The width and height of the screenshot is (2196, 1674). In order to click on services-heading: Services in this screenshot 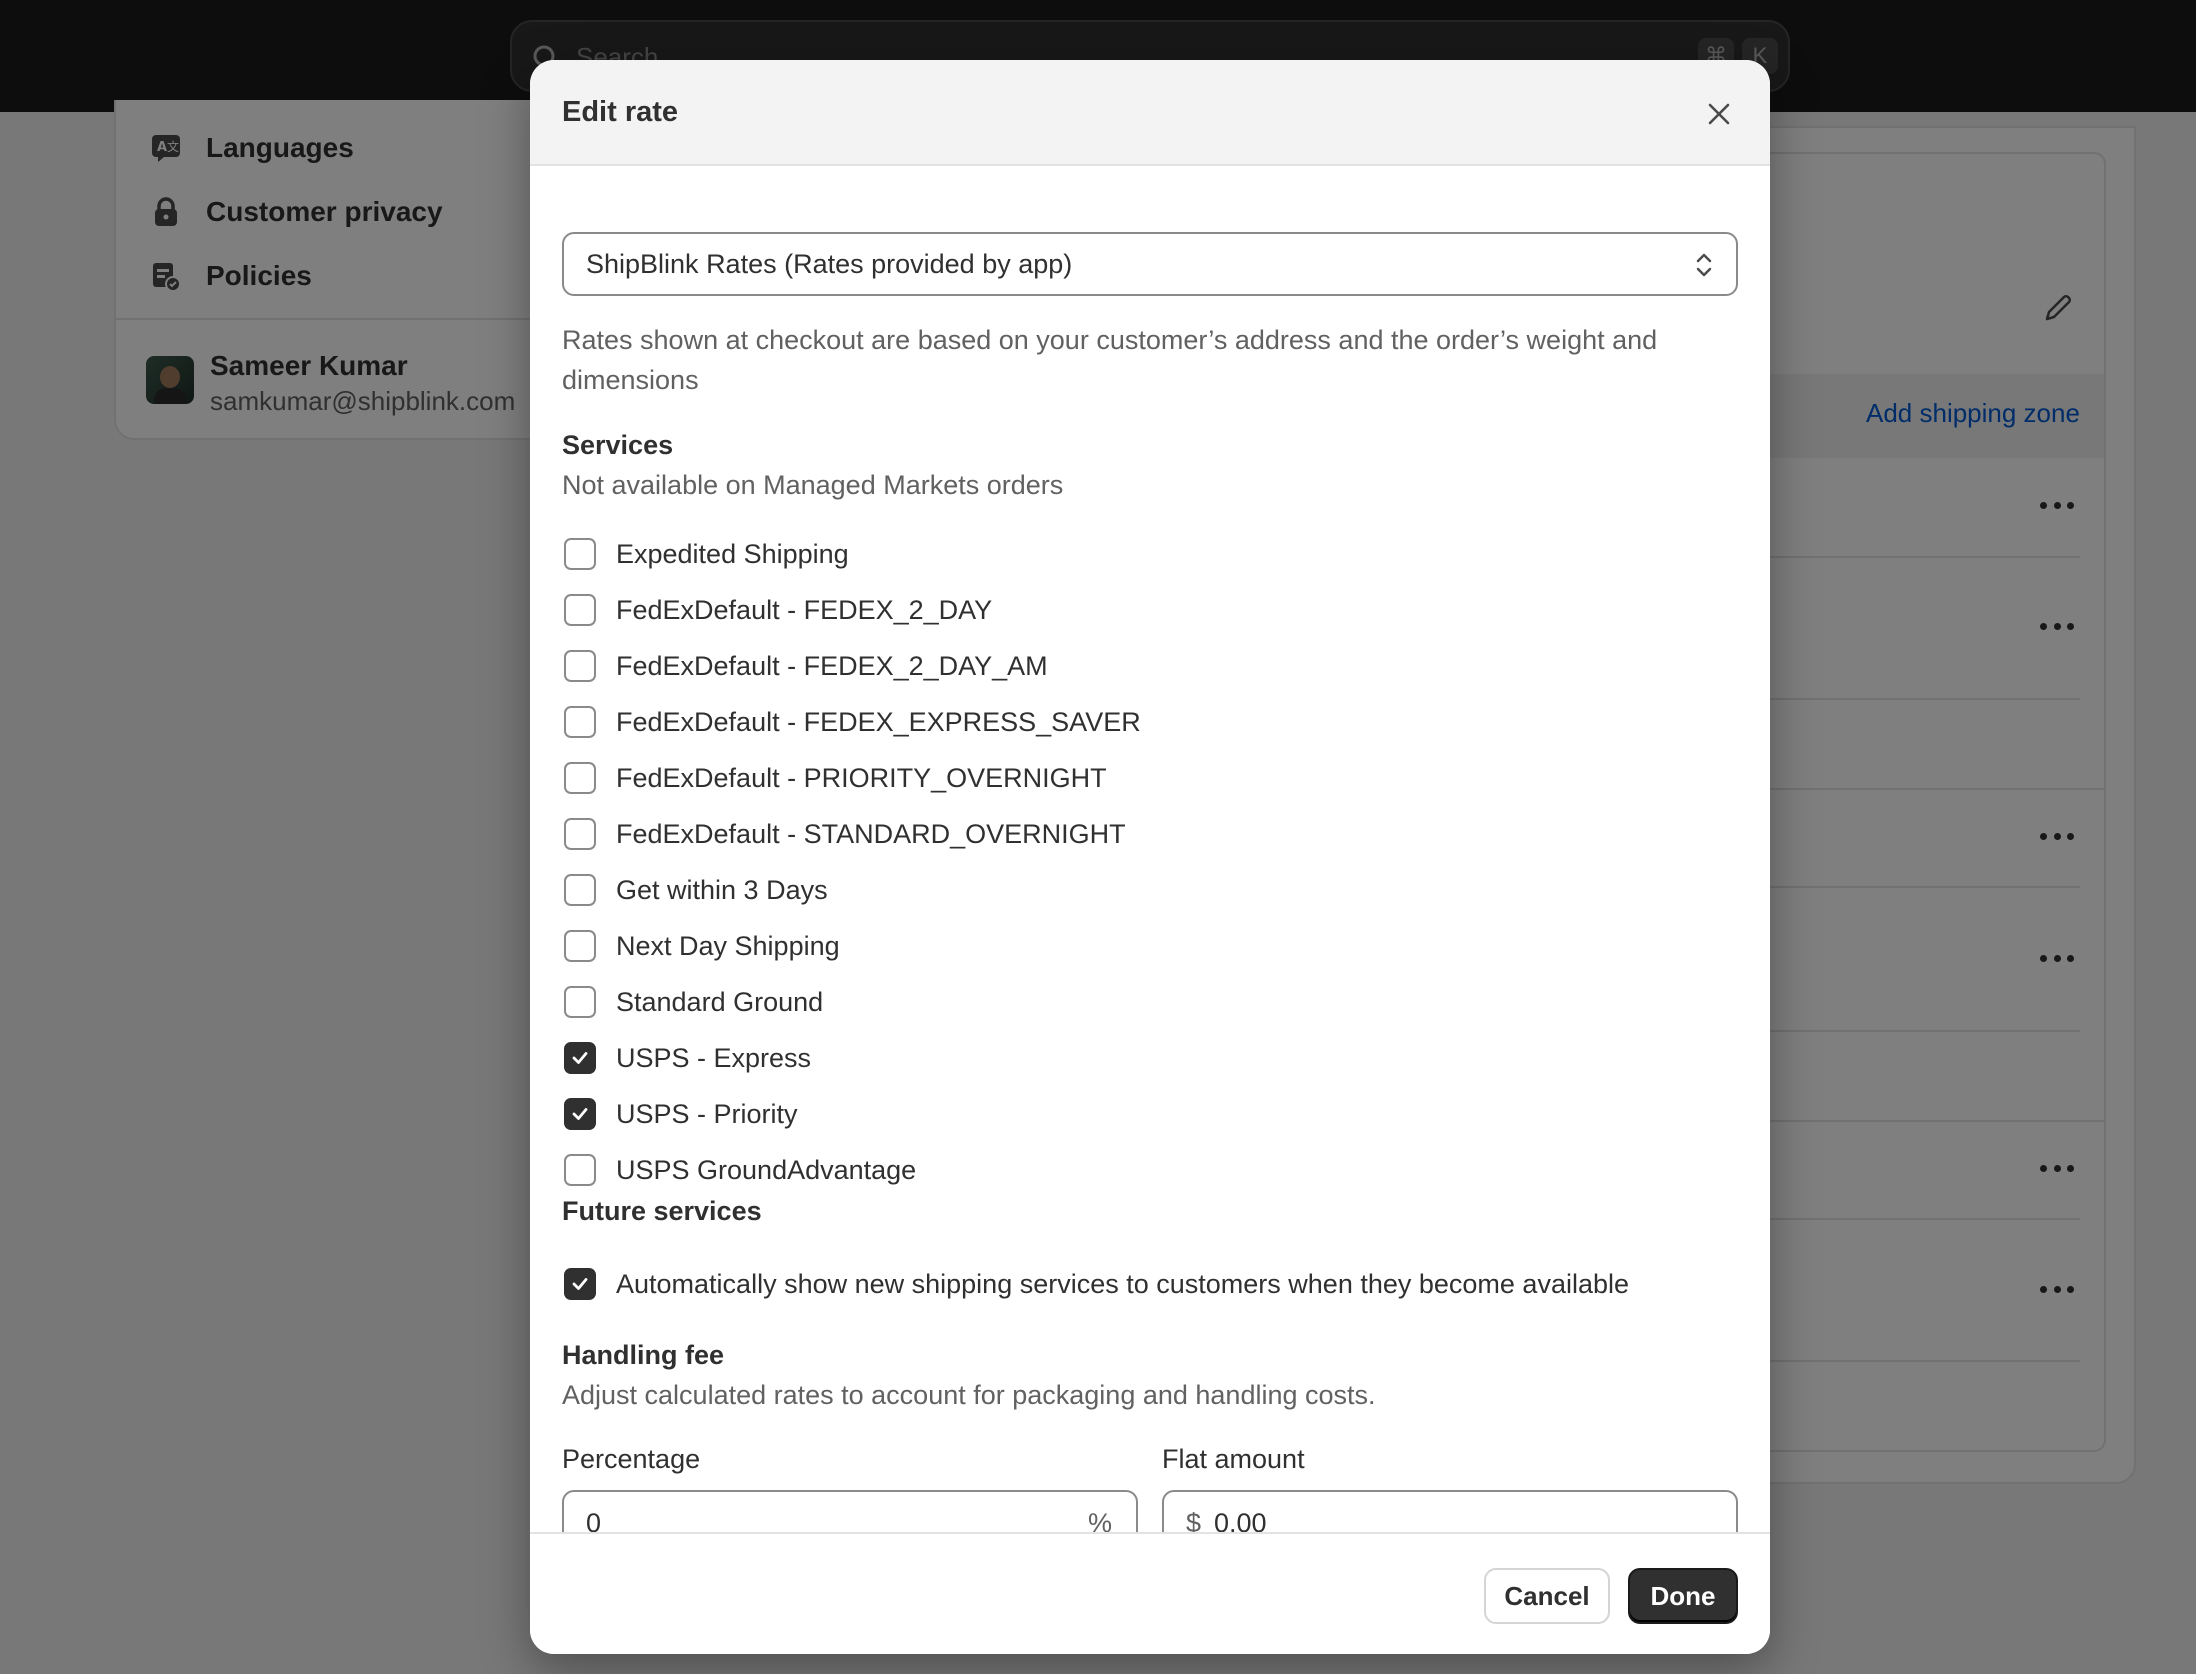, I will do `click(618, 445)`.